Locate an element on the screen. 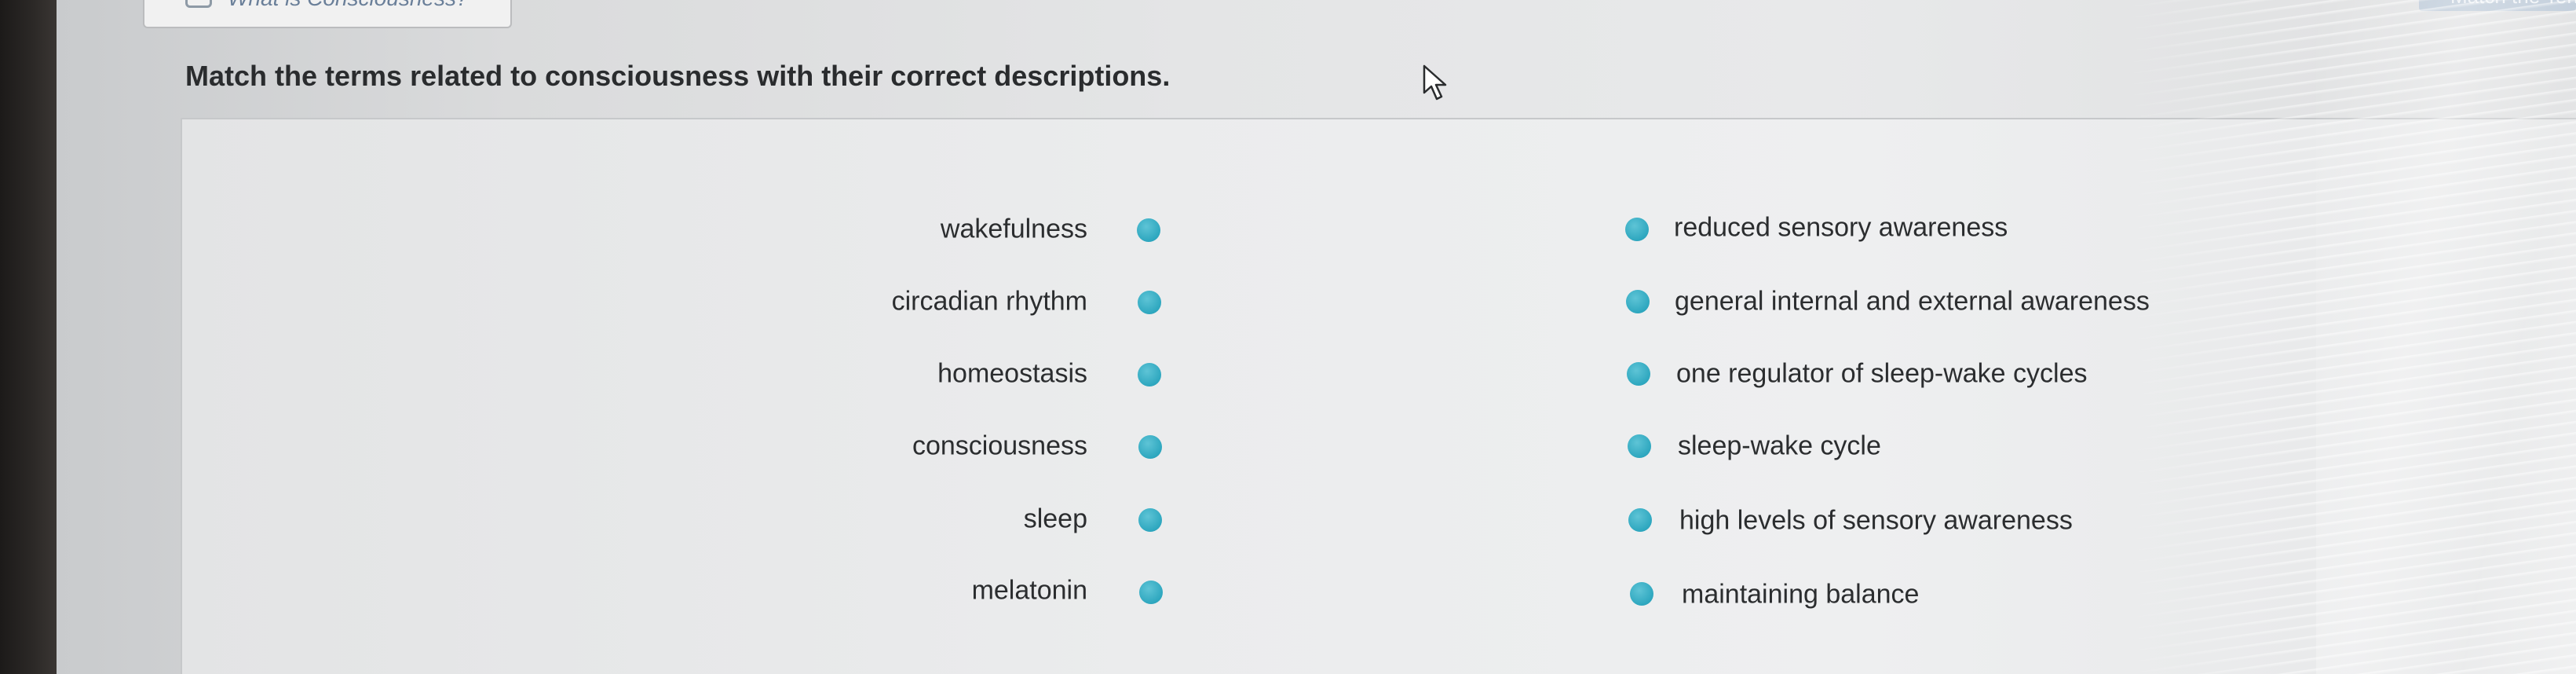  monitor-bezel is located at coordinates (28, 337).